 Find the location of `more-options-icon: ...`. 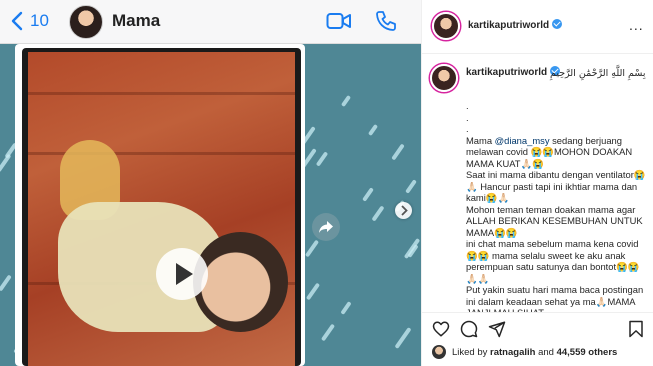

more-options-icon: ... is located at coordinates (636, 25).